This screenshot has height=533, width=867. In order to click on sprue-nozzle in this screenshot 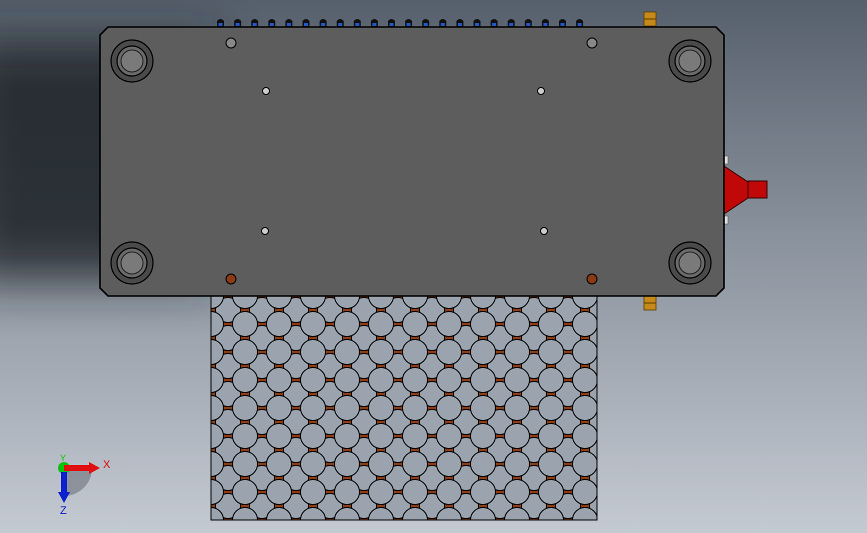, I will do `click(746, 190)`.